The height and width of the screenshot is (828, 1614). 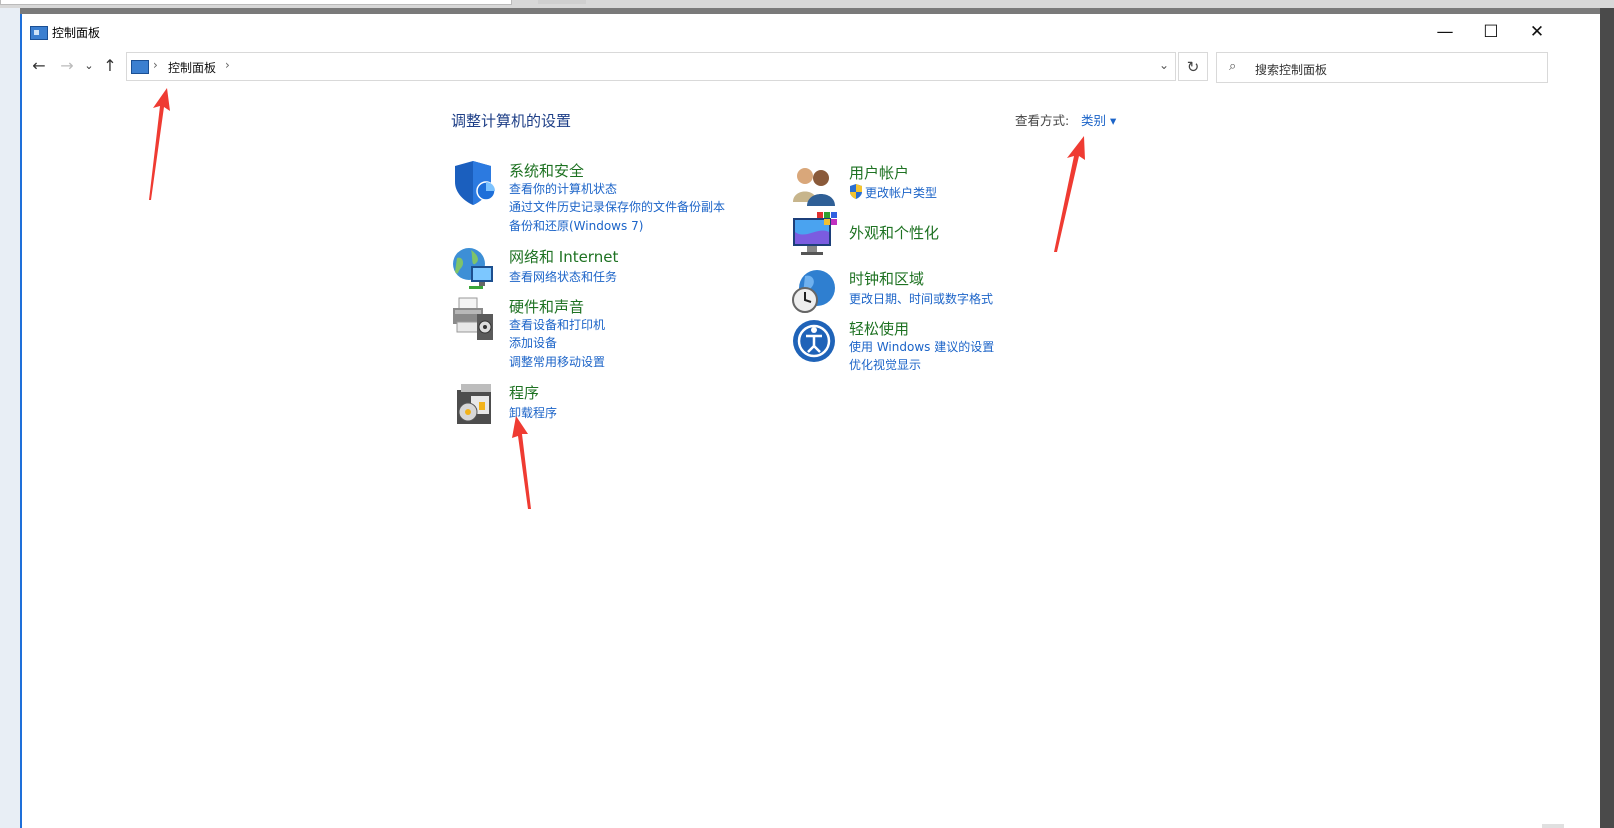 I want to click on background-left-strip, so click(x=10, y=418).